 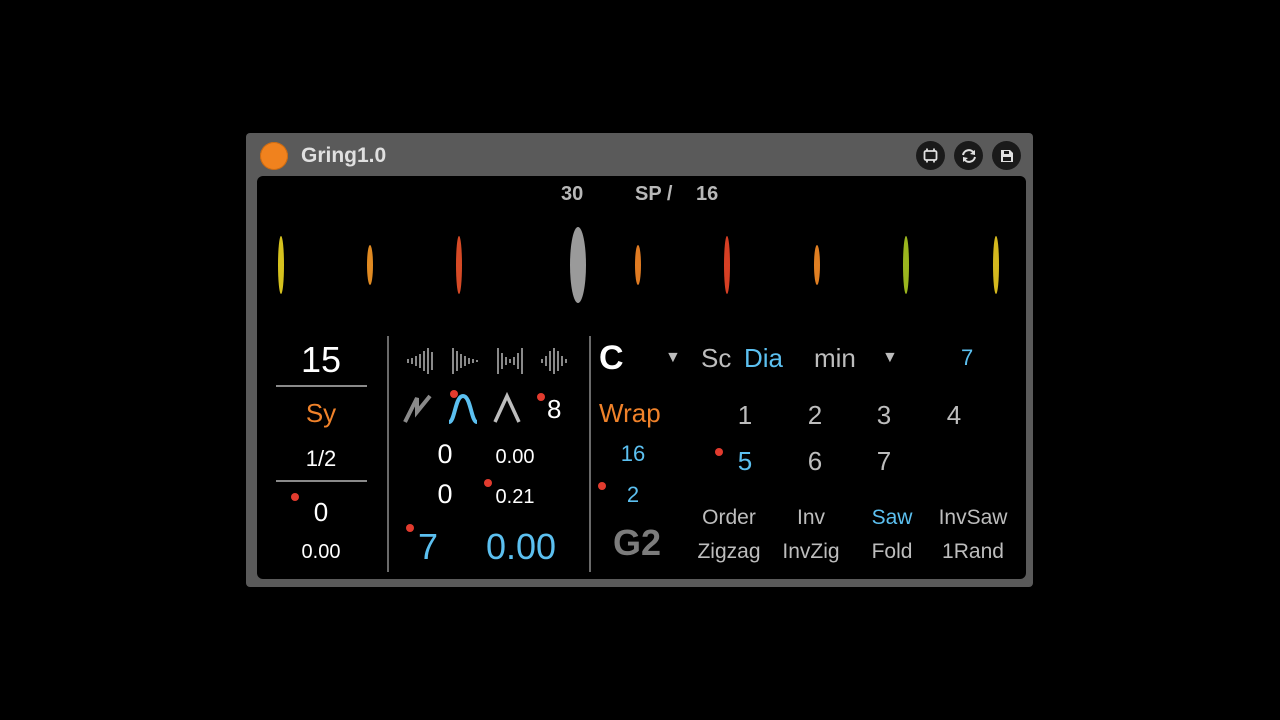 I want to click on triangle-curve-icon, so click(x=507, y=407).